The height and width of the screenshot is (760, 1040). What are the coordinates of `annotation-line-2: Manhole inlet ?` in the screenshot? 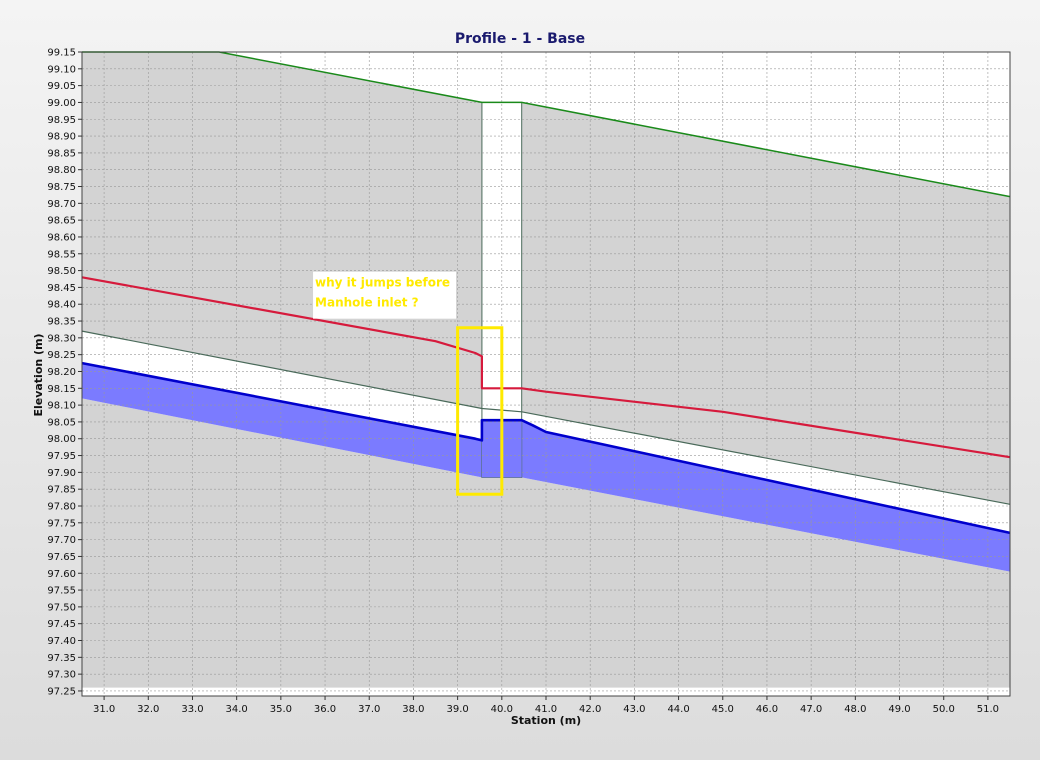 It's located at (367, 303).